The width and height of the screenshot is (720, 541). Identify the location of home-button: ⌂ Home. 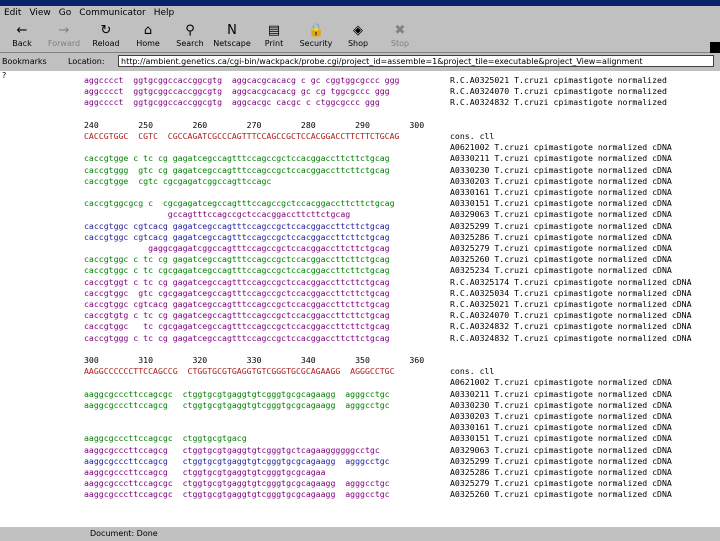
(148, 36).